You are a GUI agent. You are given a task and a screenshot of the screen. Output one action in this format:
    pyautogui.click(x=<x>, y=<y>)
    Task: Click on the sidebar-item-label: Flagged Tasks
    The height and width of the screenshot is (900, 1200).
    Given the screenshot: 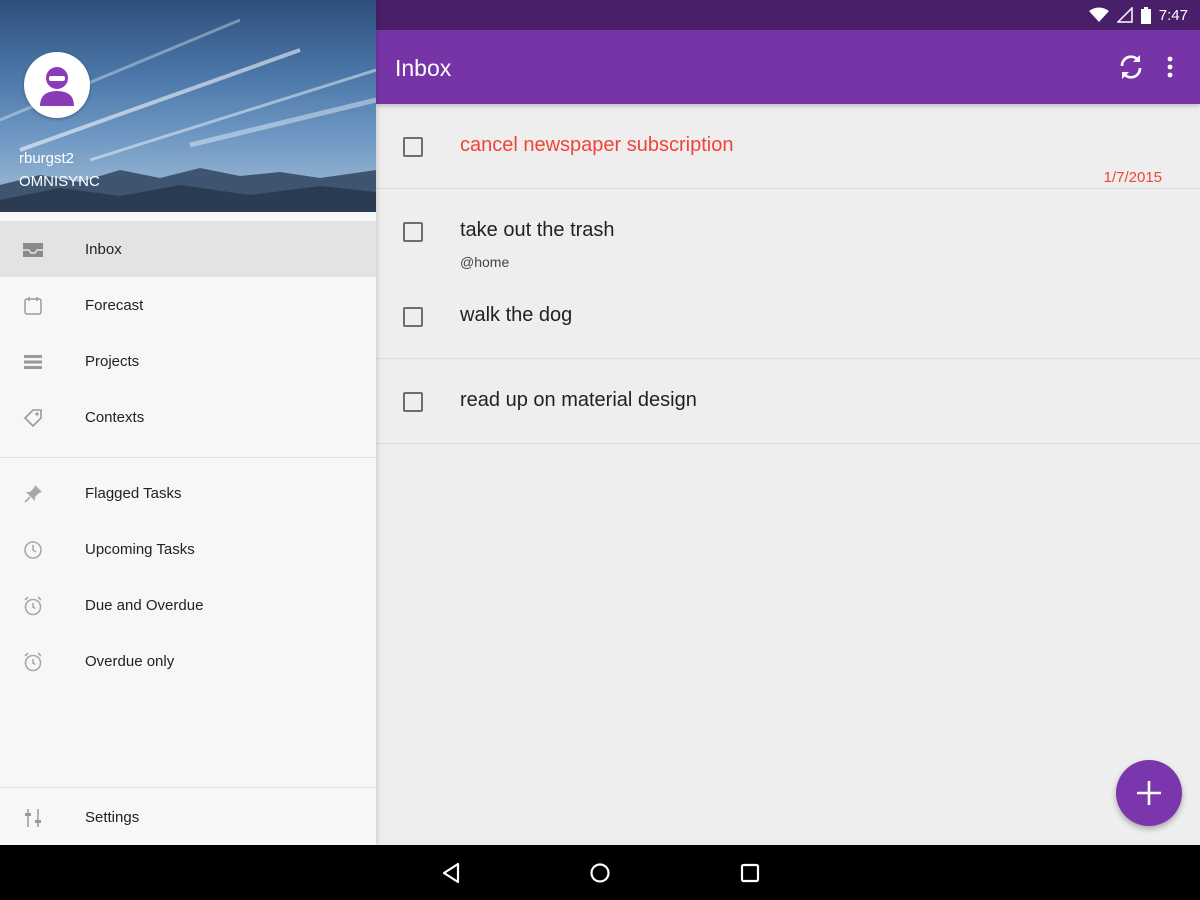 What is the action you would take?
    pyautogui.click(x=133, y=493)
    